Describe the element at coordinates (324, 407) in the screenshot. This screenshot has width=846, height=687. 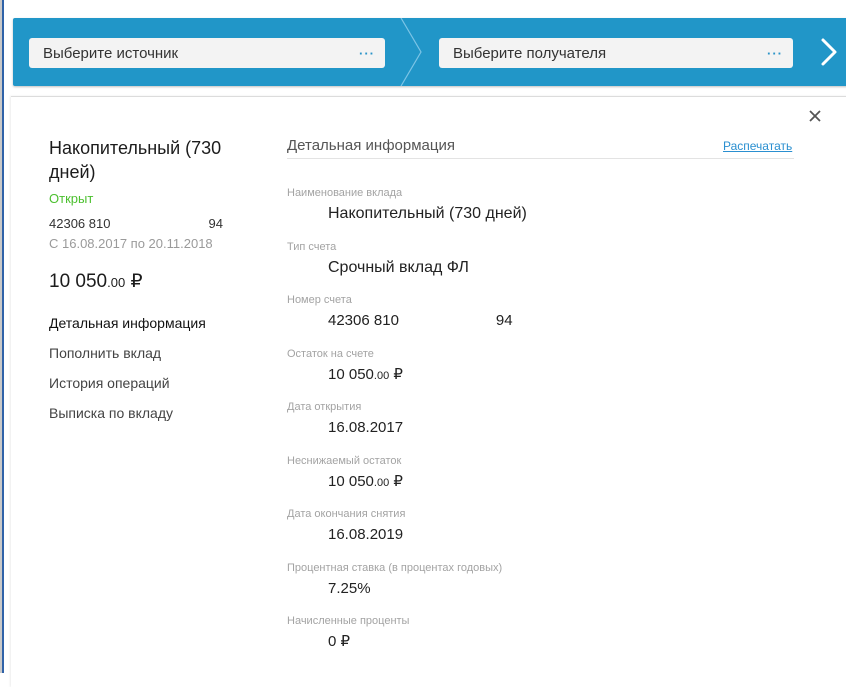
I see `detail-label: Дата открытия` at that location.